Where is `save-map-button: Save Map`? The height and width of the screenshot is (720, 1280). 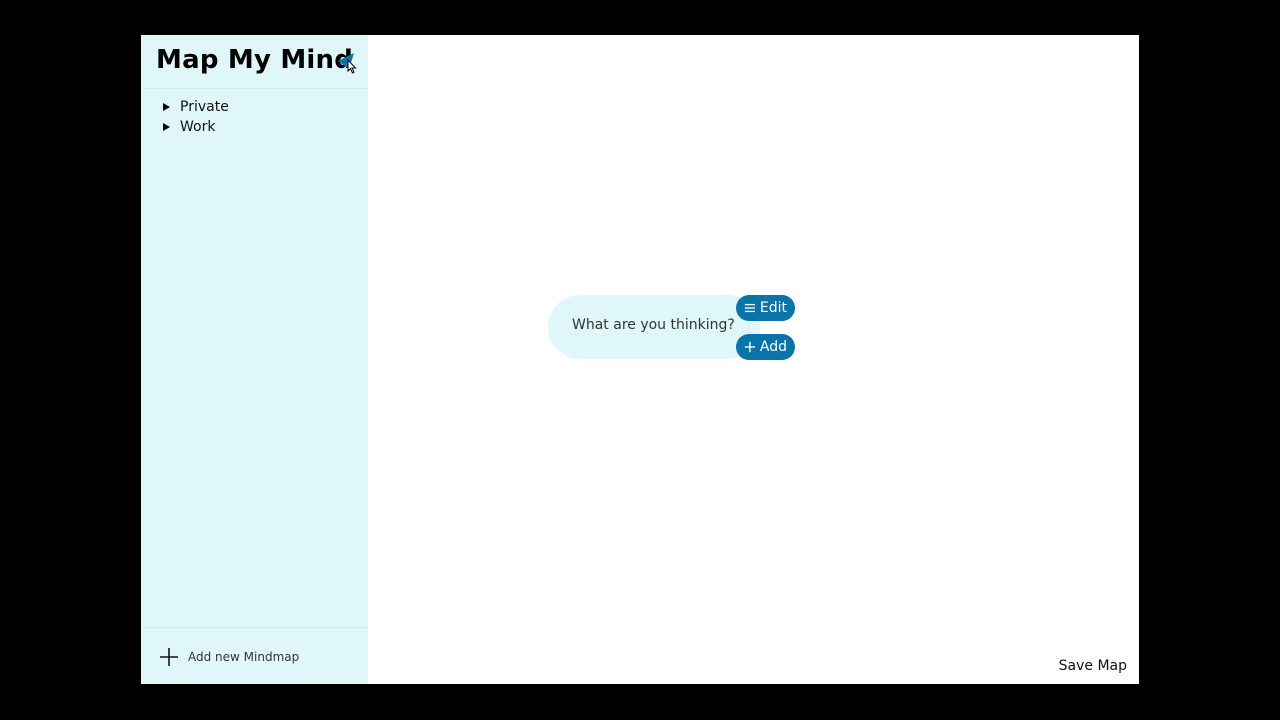
save-map-button: Save Map is located at coordinates (1093, 666).